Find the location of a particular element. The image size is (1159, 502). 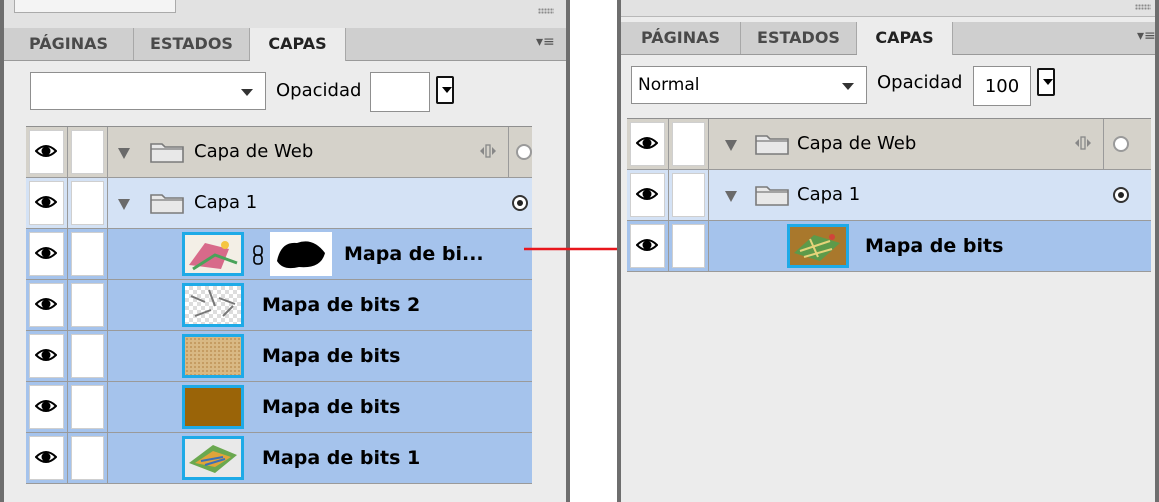

layer-row-bitmap-a: Mapa de bits is located at coordinates (279, 356).